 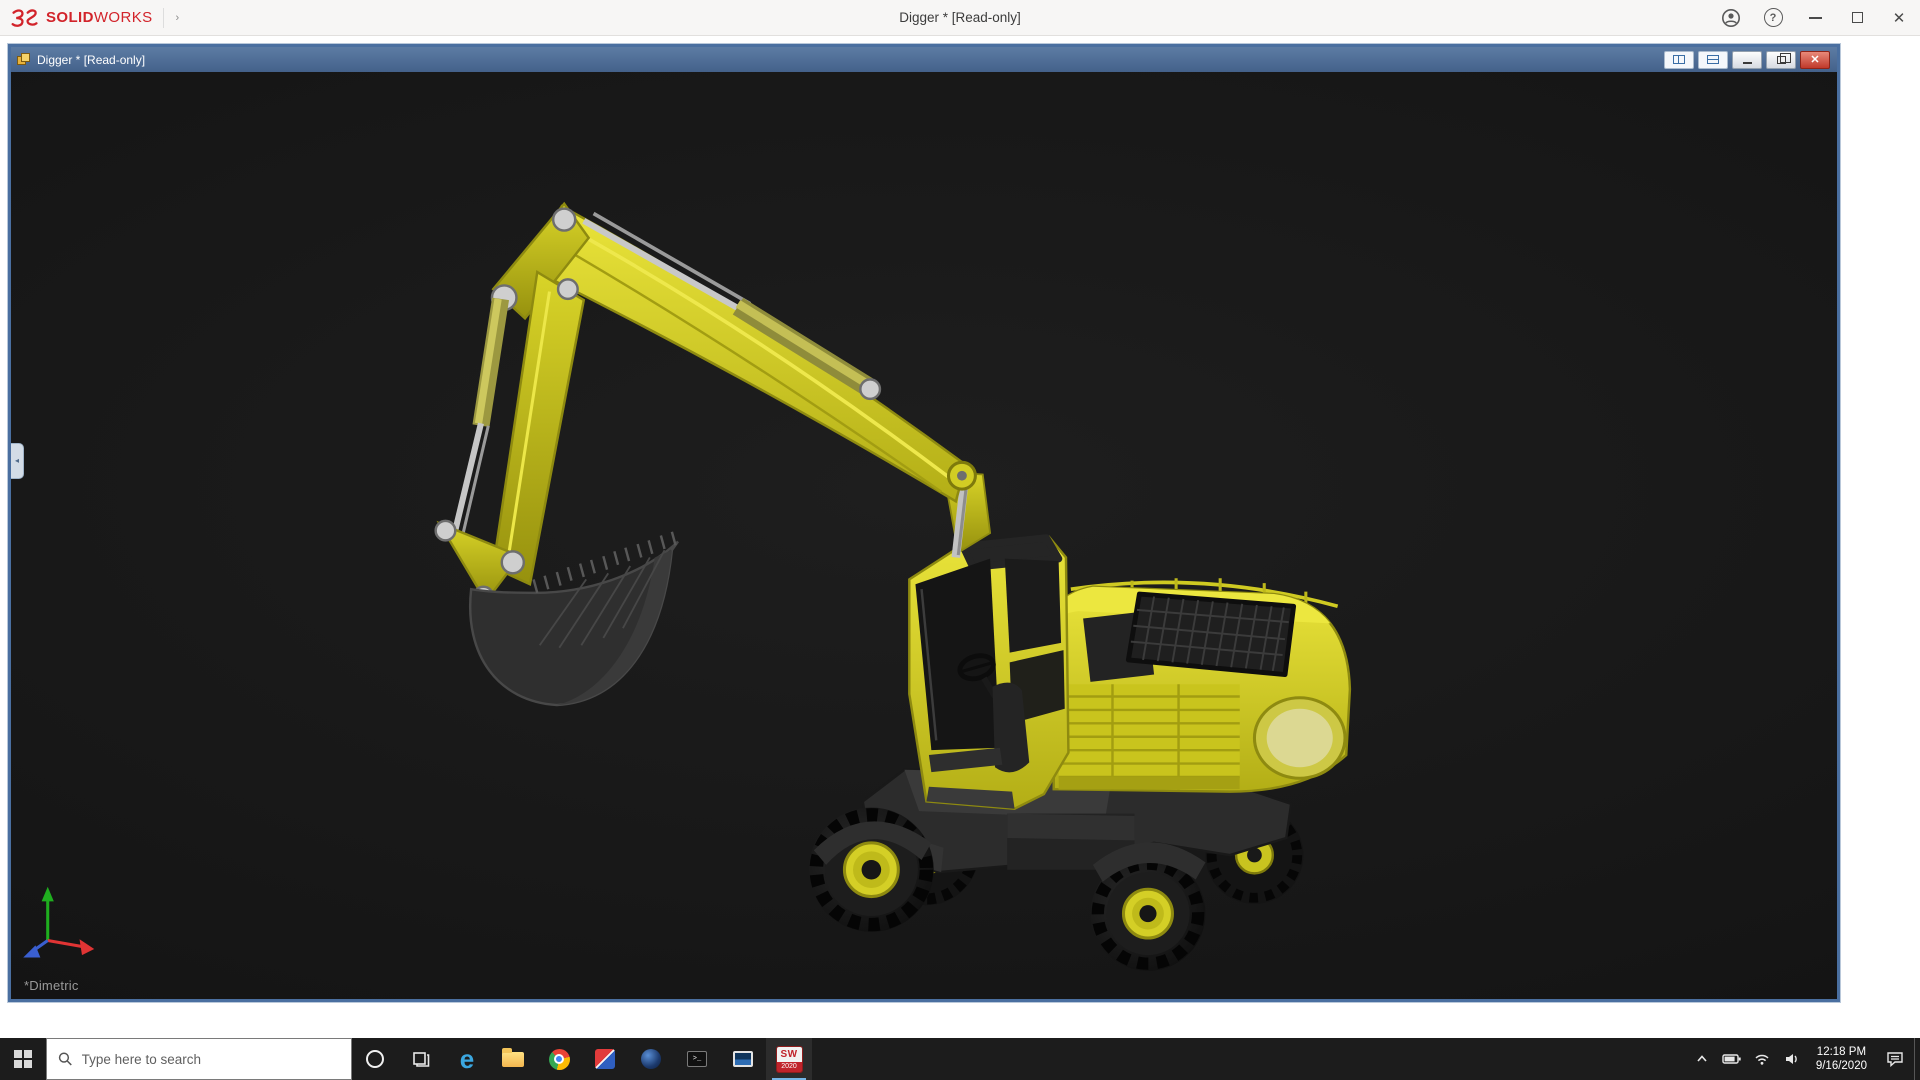 I want to click on help-button: ?, so click(x=1773, y=17).